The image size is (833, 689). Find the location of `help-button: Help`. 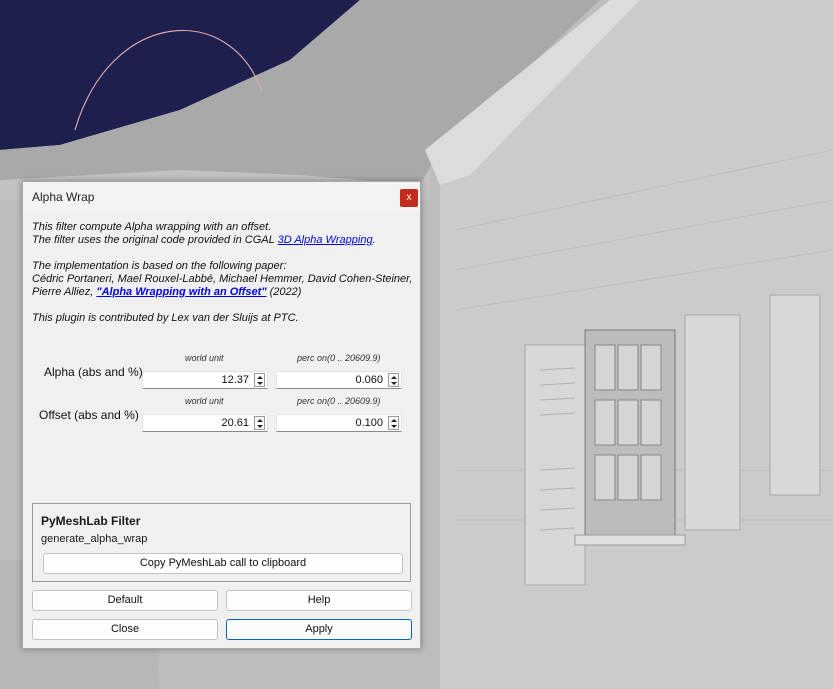

help-button: Help is located at coordinates (319, 600).